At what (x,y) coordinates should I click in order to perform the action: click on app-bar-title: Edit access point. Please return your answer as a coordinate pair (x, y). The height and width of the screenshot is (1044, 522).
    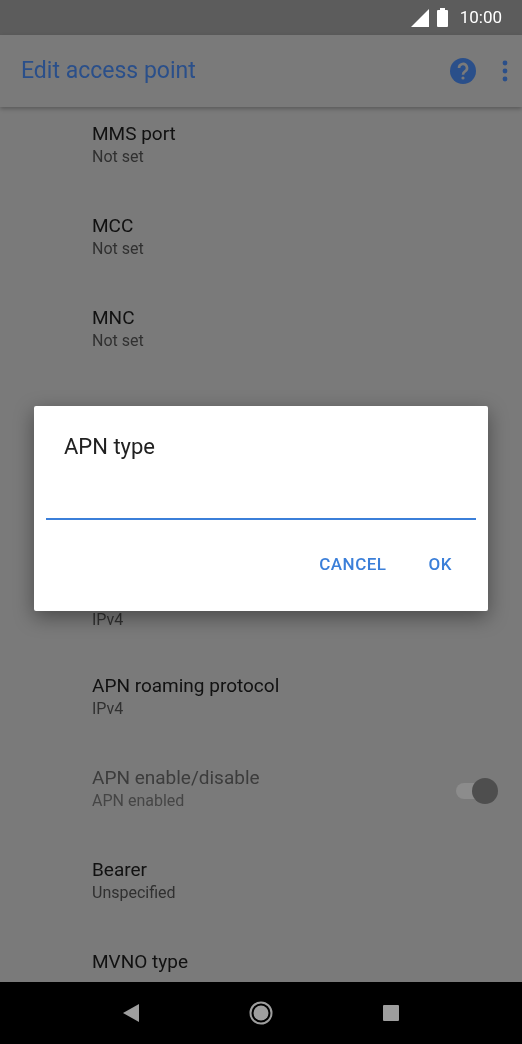
    Looking at the image, I should click on (109, 70).